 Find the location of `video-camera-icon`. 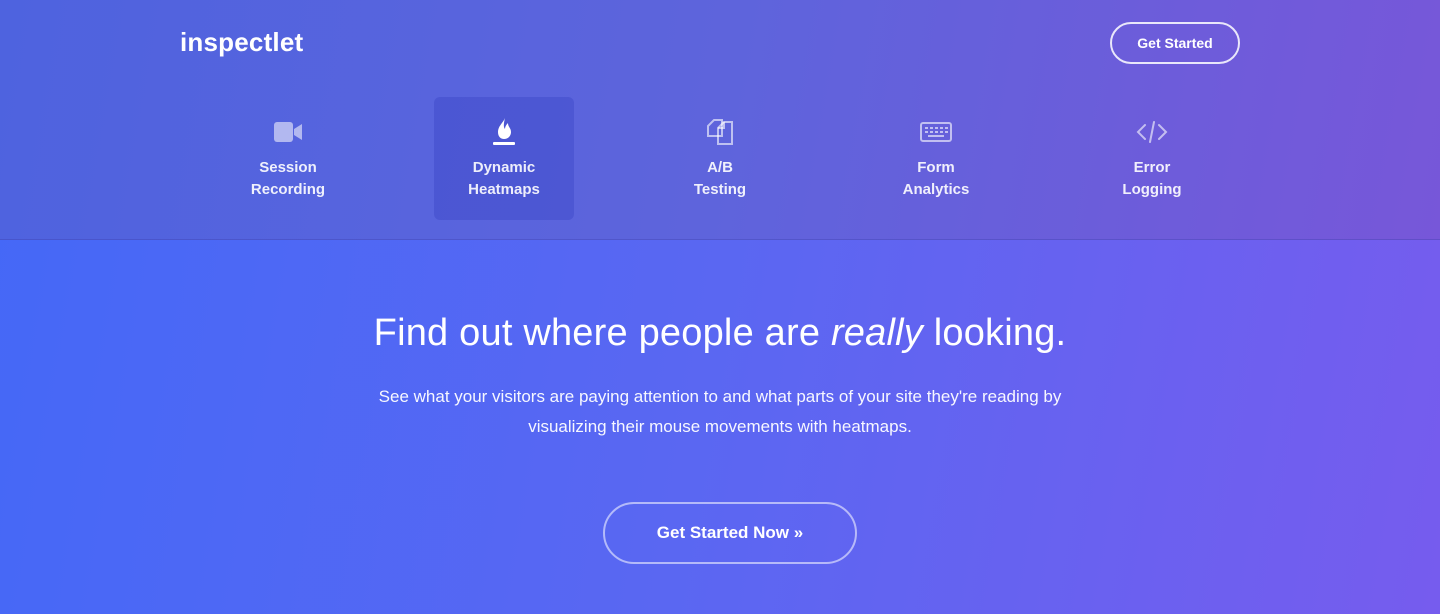

video-camera-icon is located at coordinates (288, 132).